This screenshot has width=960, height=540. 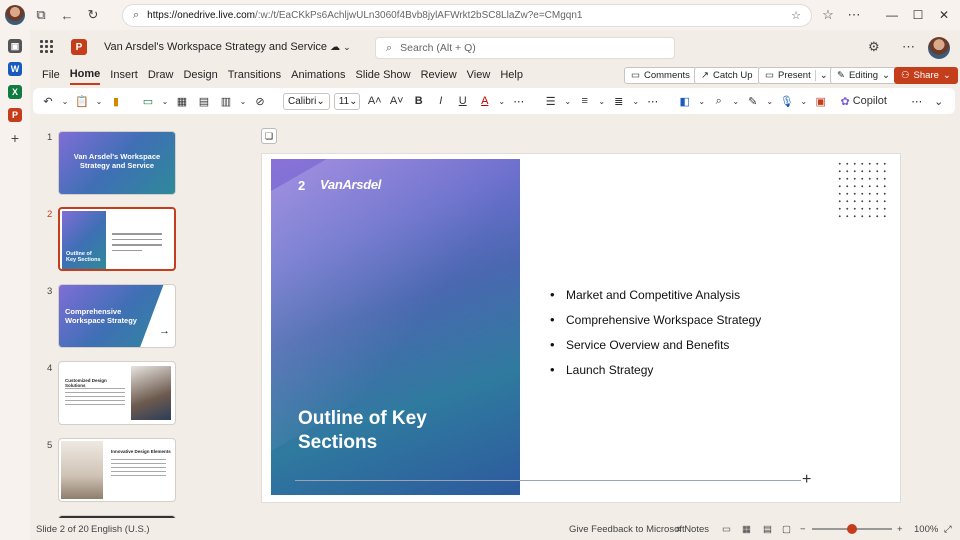 What do you see at coordinates (67, 15) in the screenshot?
I see `back-icon: ←` at bounding box center [67, 15].